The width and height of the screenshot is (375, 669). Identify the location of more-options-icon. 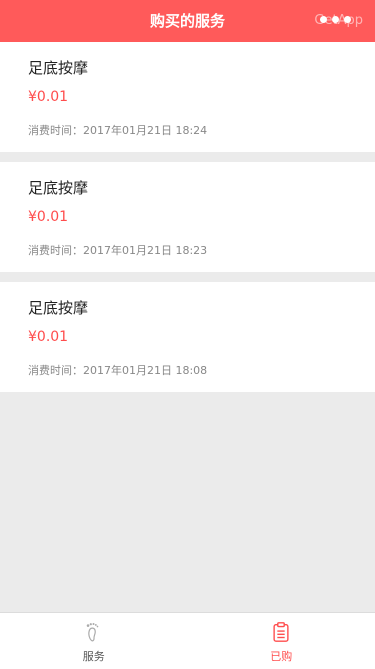
(335, 19).